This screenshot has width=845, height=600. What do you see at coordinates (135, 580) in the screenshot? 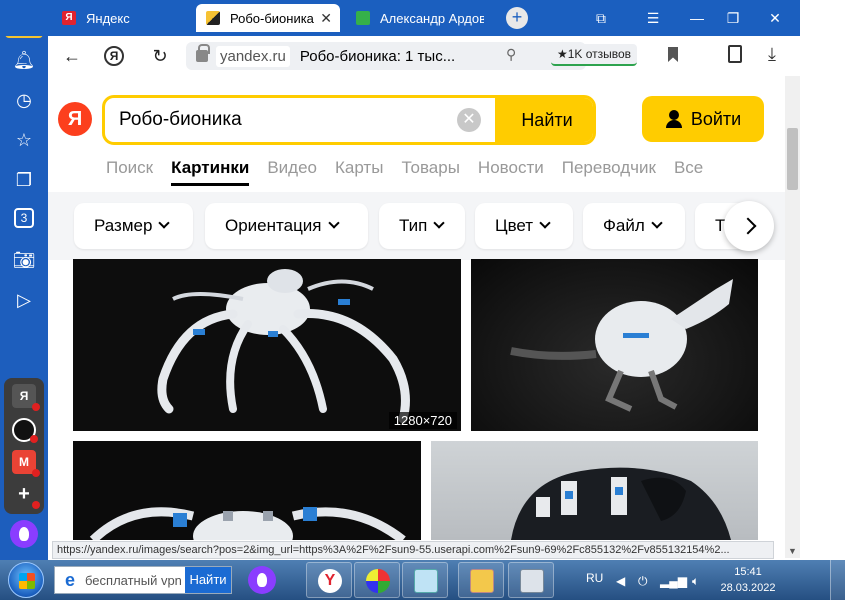
I see `taskbar-search-input: бесплатный vpn` at bounding box center [135, 580].